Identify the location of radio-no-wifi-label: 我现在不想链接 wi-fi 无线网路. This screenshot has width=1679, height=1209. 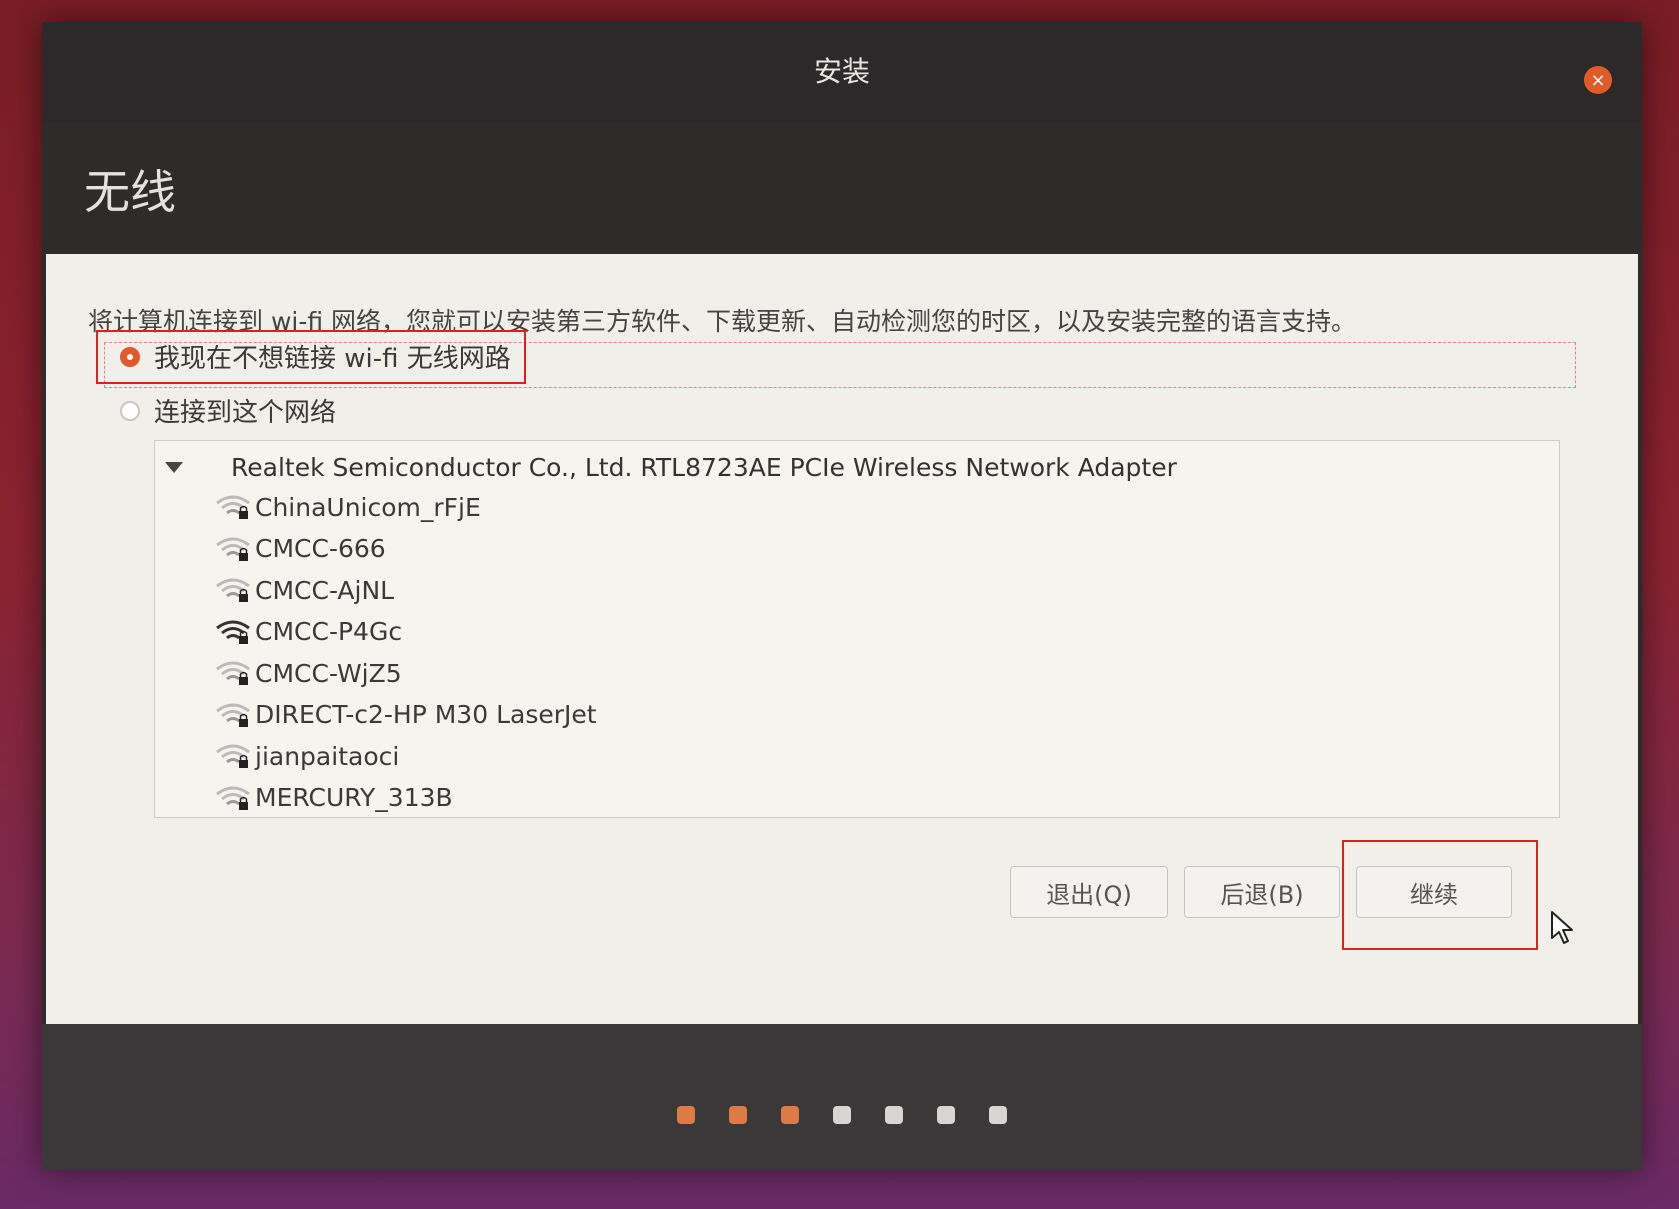
(332, 359).